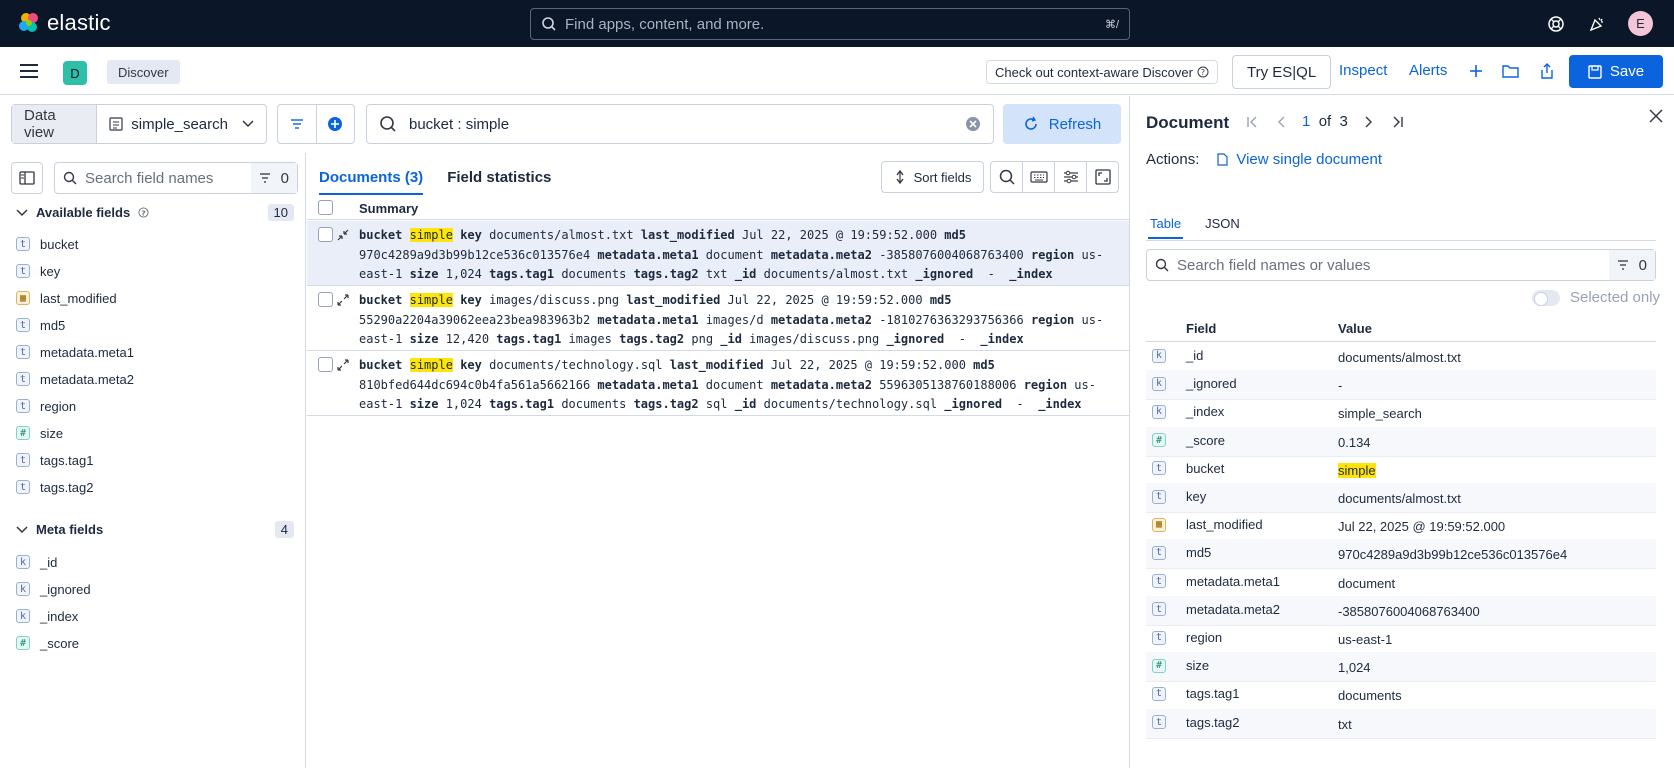 The width and height of the screenshot is (1674, 768). What do you see at coordinates (336, 124) in the screenshot?
I see `add-filter-icon` at bounding box center [336, 124].